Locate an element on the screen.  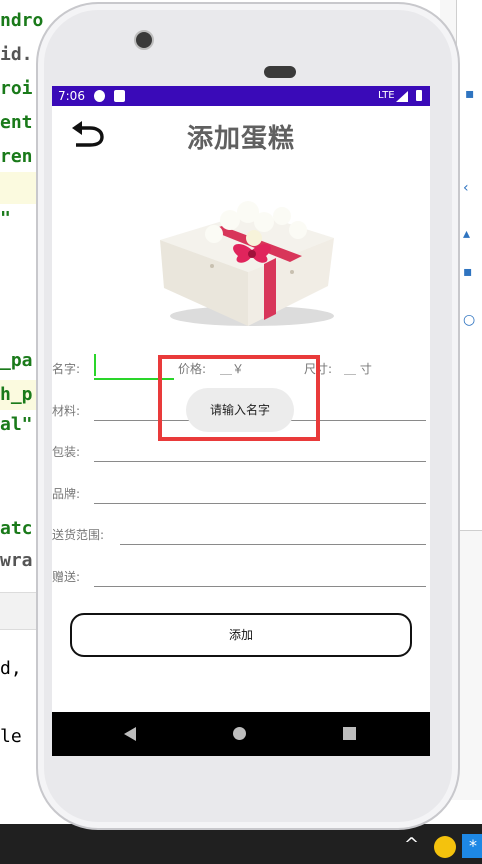
camera-icon is located at coordinates (144, 40).